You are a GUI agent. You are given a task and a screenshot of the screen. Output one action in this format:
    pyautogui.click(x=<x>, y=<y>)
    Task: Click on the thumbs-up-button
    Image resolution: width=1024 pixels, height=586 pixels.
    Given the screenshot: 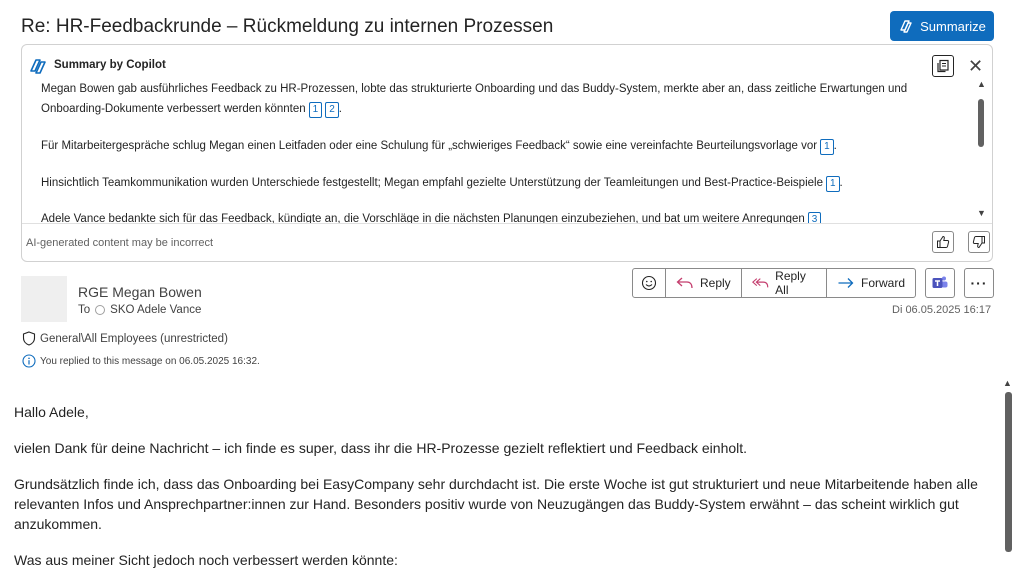 What is the action you would take?
    pyautogui.click(x=943, y=242)
    